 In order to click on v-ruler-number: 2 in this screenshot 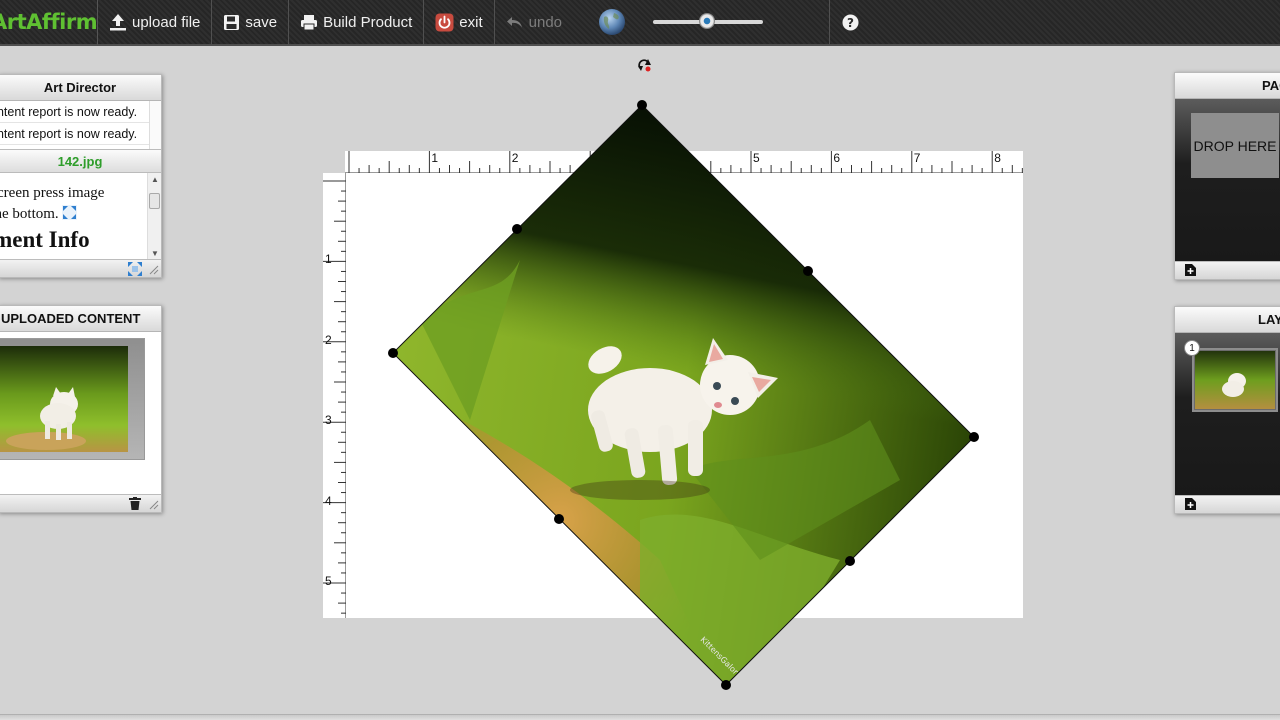, I will do `click(328, 339)`.